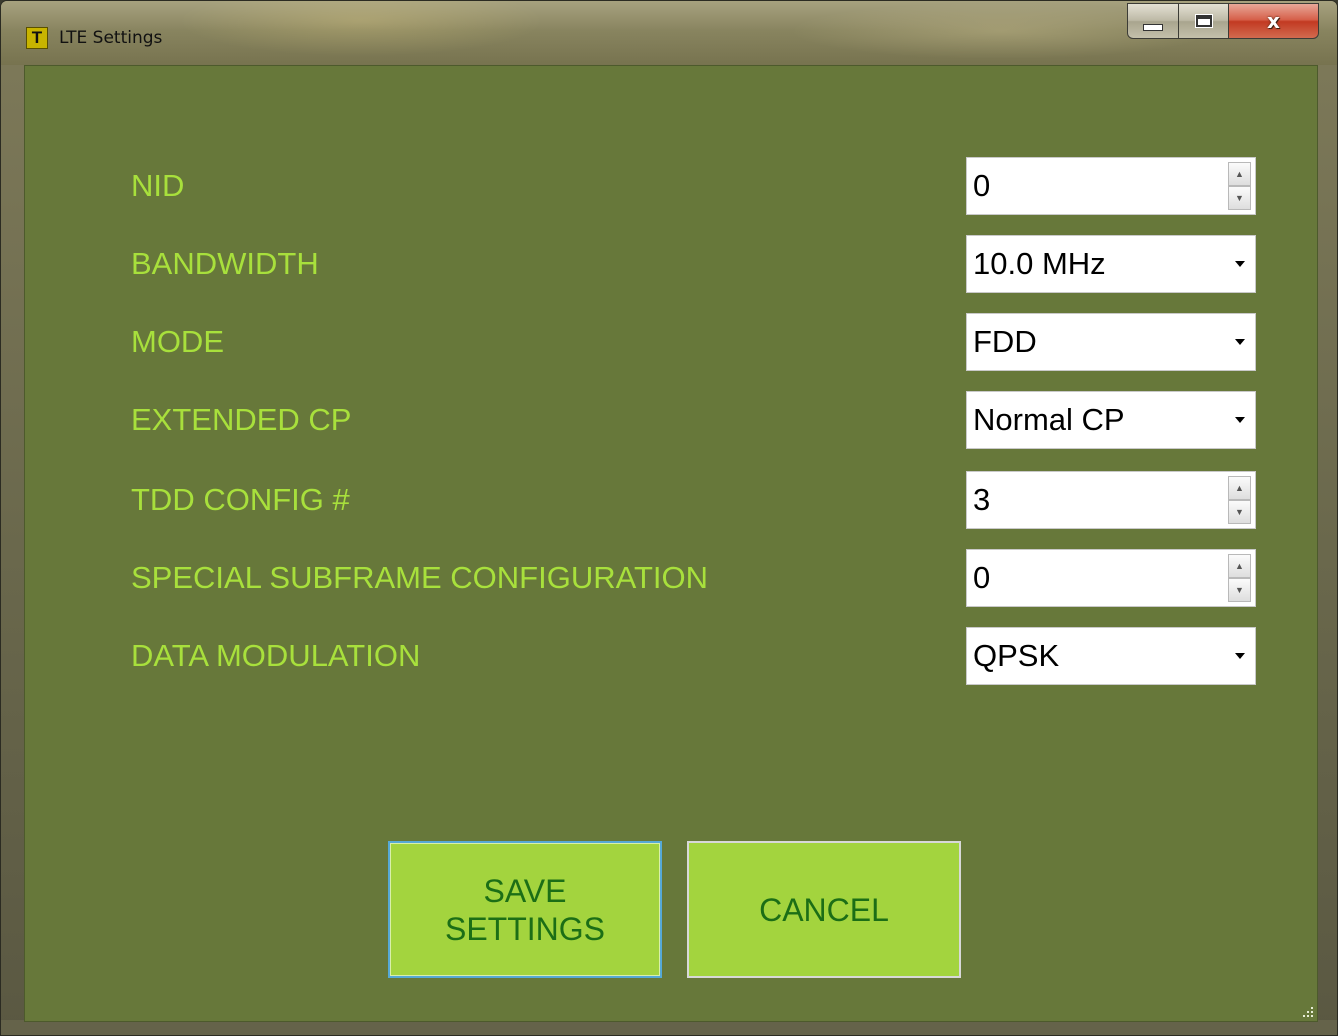 This screenshot has height=1036, width=1338. Describe the element at coordinates (671, 500) in the screenshot. I see `tdd-config-row: TDD CONFIG # 3 ▲ ▼` at that location.